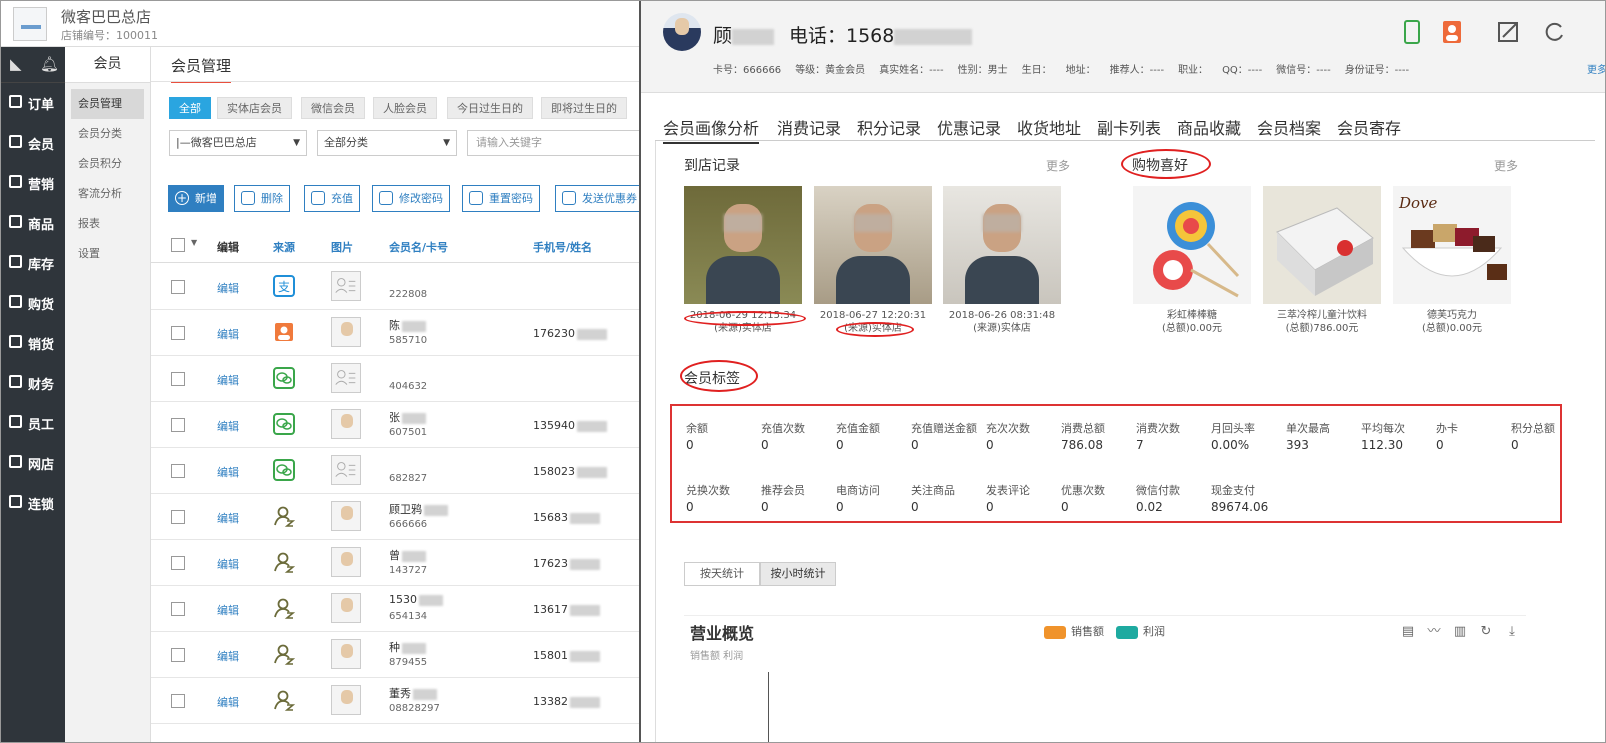  What do you see at coordinates (566, 701) in the screenshot?
I see `member-phone: 13382` at bounding box center [566, 701].